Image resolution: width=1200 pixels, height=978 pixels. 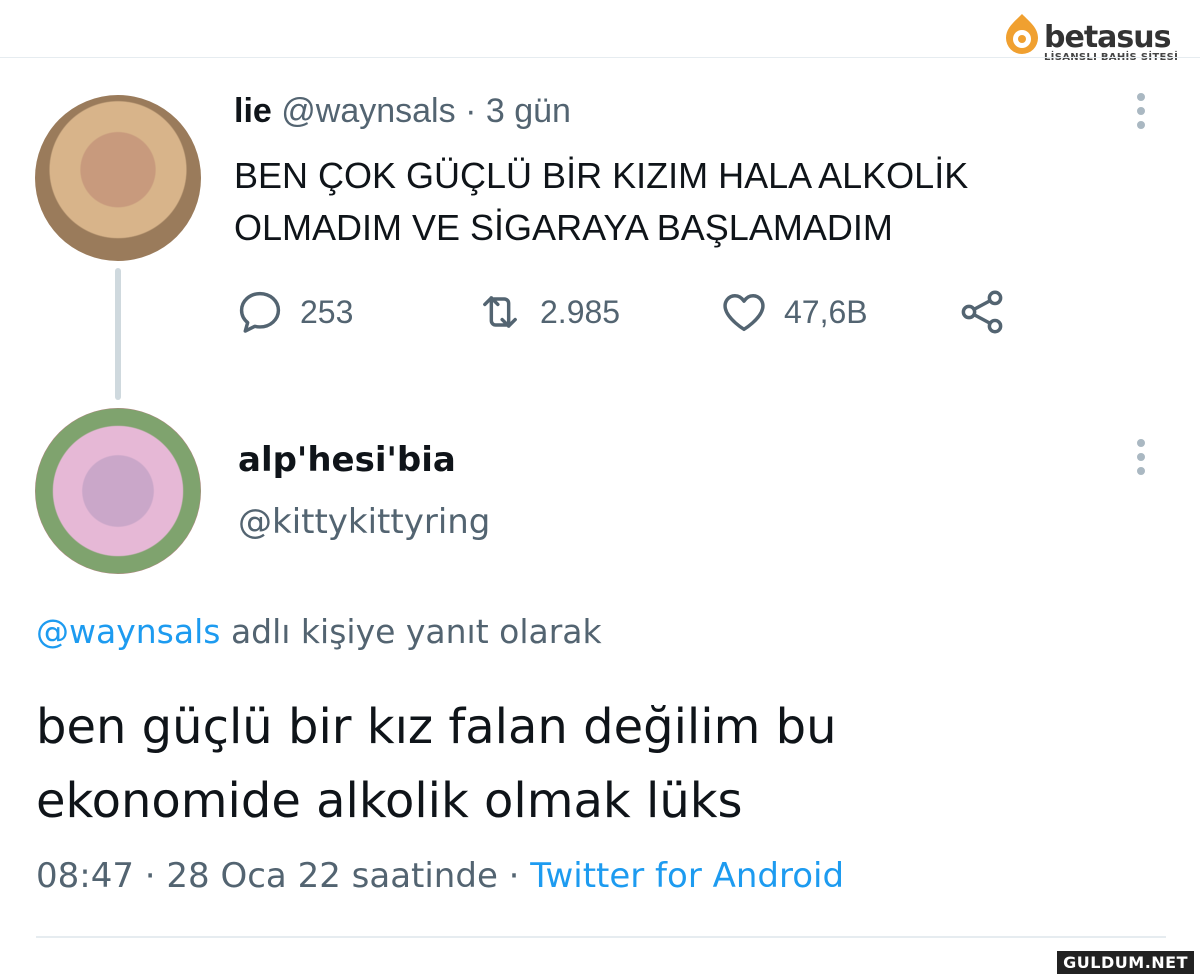 What do you see at coordinates (580, 311) in the screenshot?
I see `retweet-count: 2.985` at bounding box center [580, 311].